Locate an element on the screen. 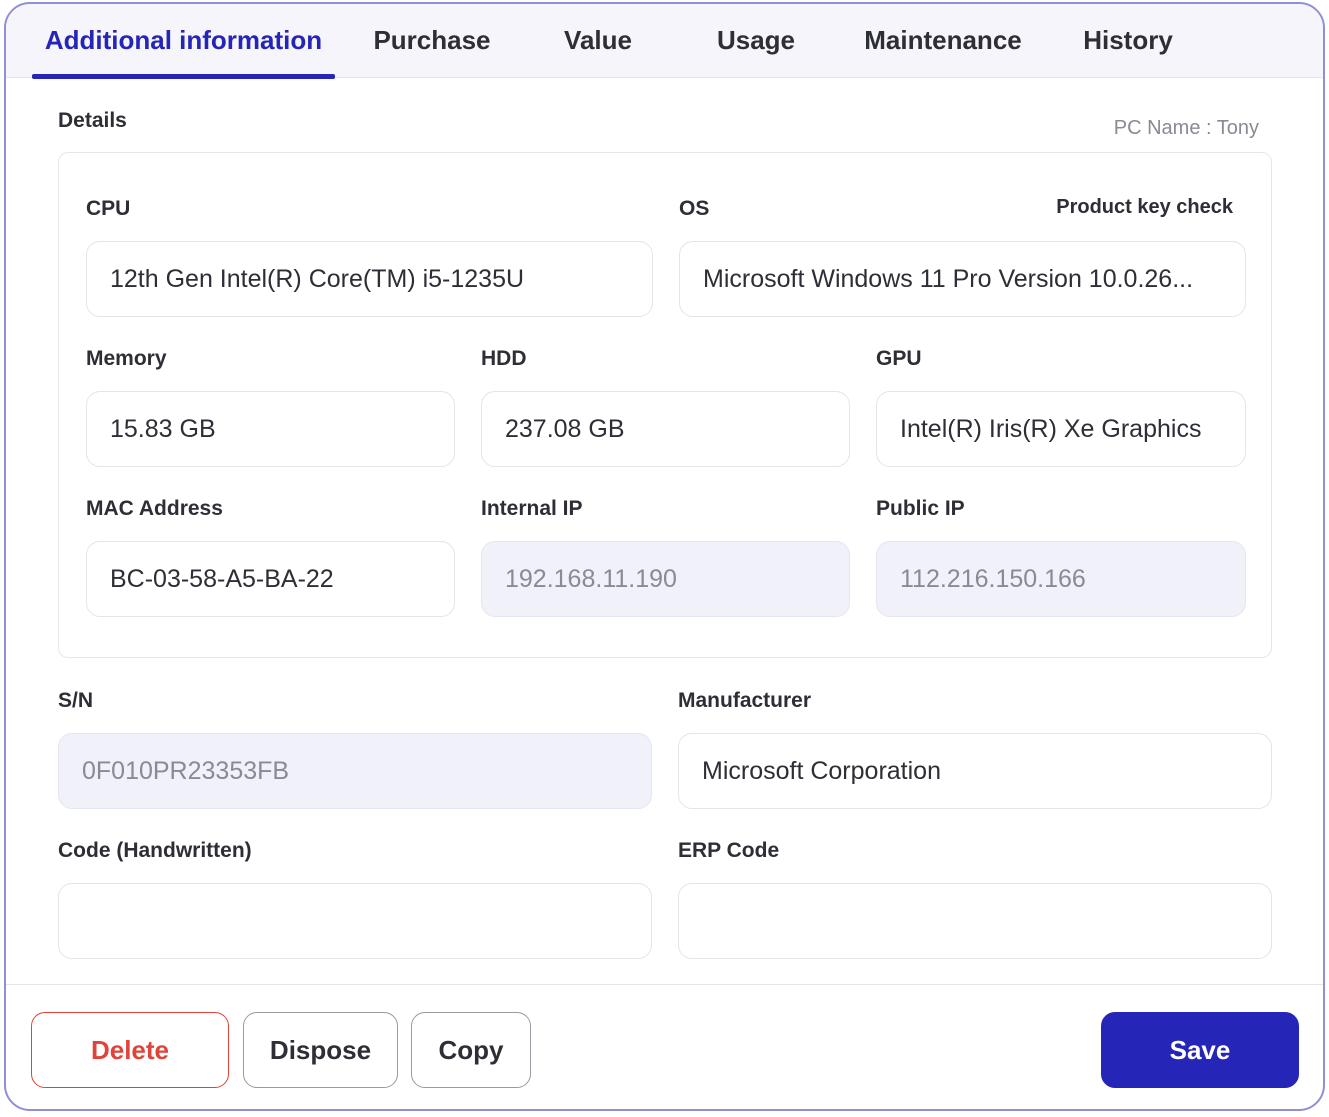 This screenshot has width=1329, height=1117. sn-field: 0F010PR23353FB is located at coordinates (355, 771).